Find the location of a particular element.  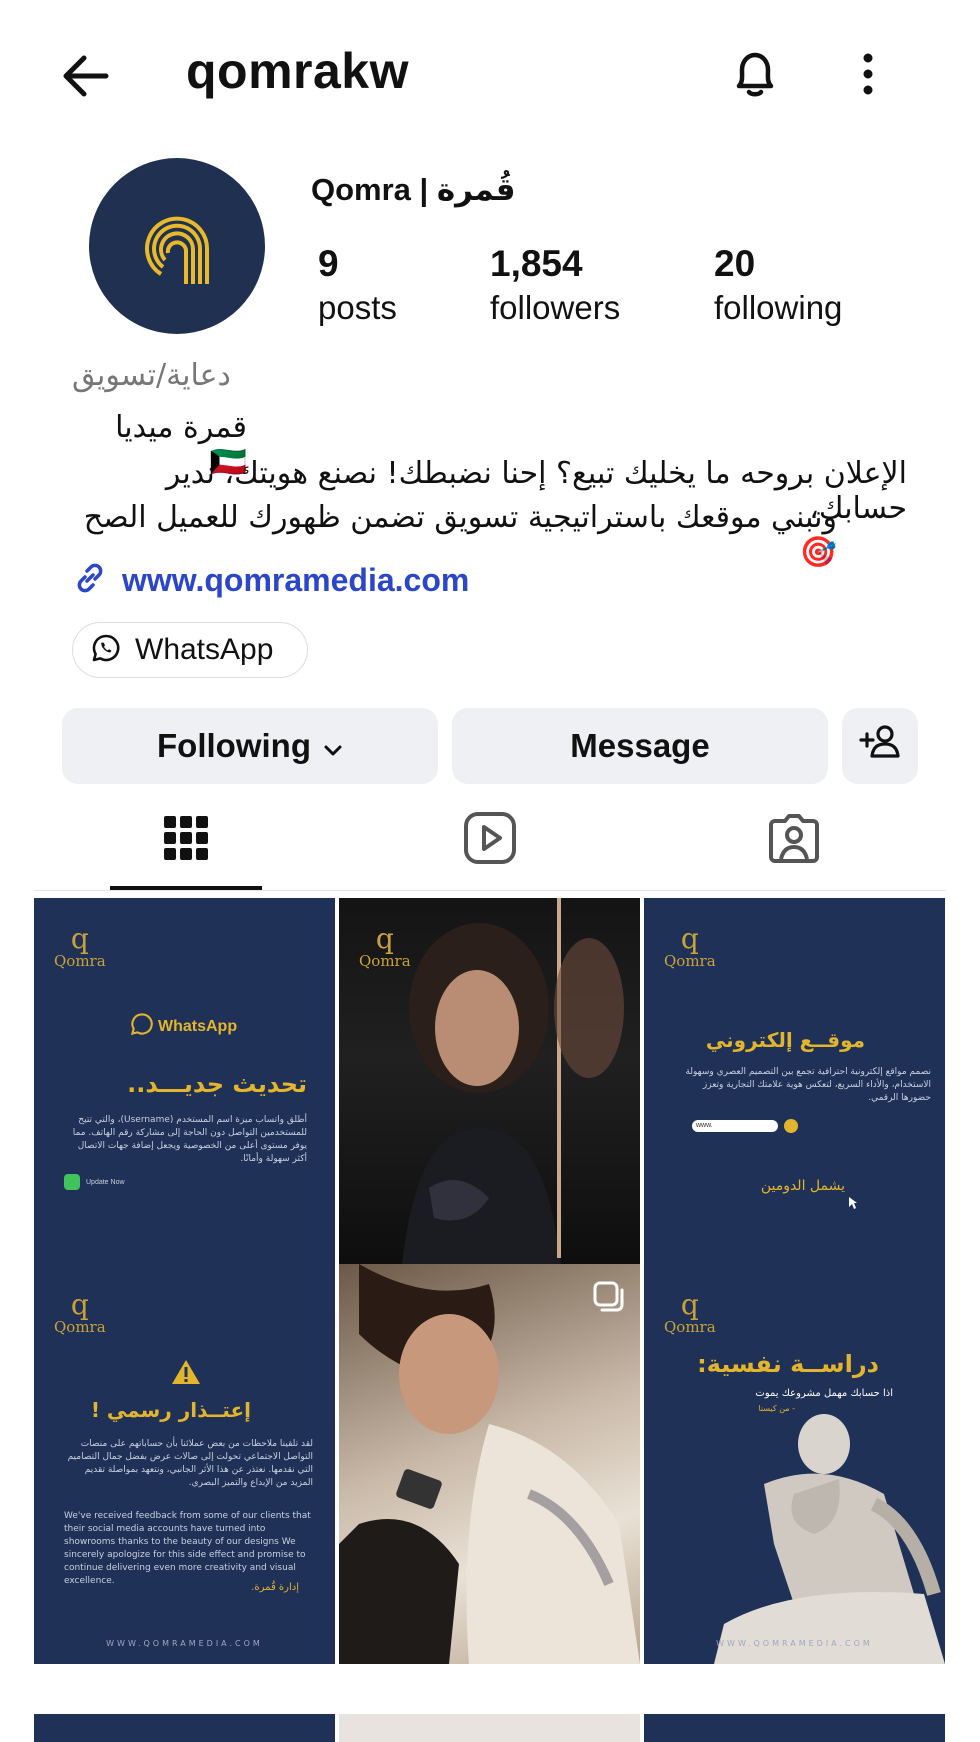

update-now-badge: Update Now is located at coordinates (94, 1182).